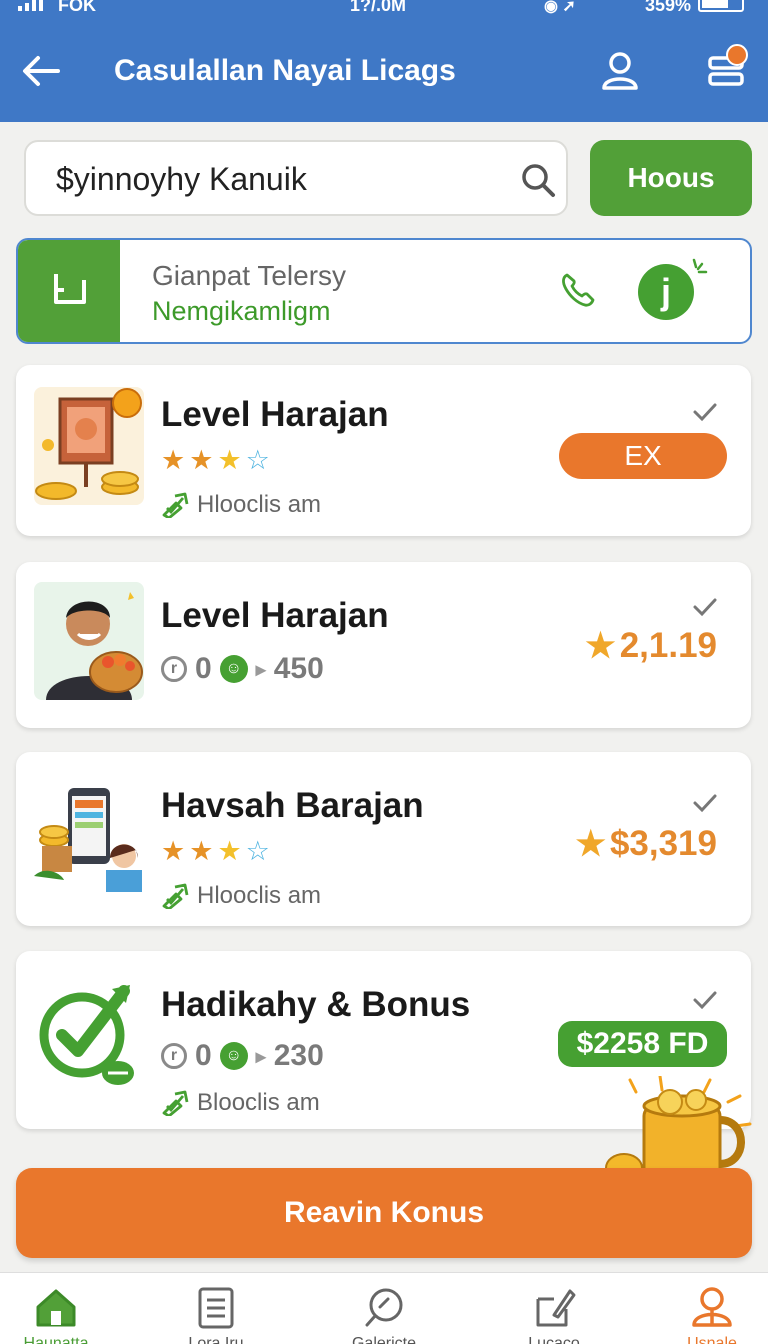 Image resolution: width=768 pixels, height=1344 pixels. I want to click on signal-icon, so click(30, 5).